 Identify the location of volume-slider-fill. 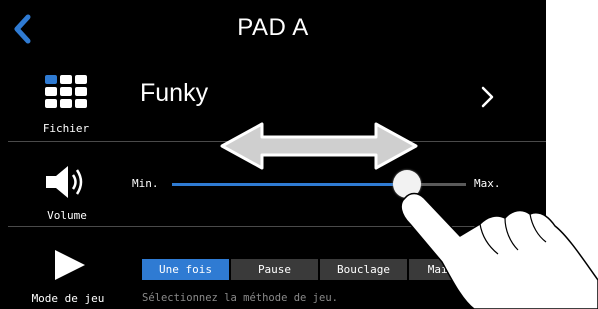
(290, 184).